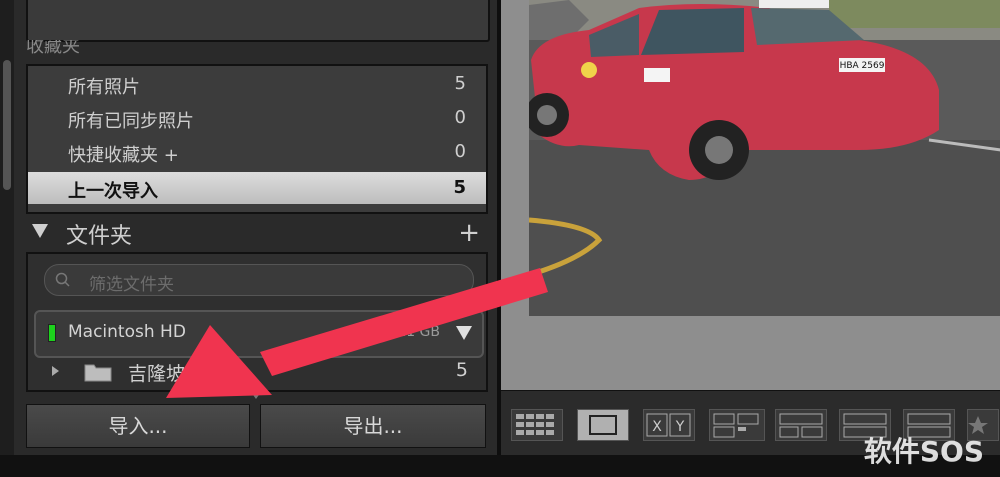 The width and height of the screenshot is (1000, 477). I want to click on folder-filter-placeholder: 筛选文件夹, so click(131, 285).